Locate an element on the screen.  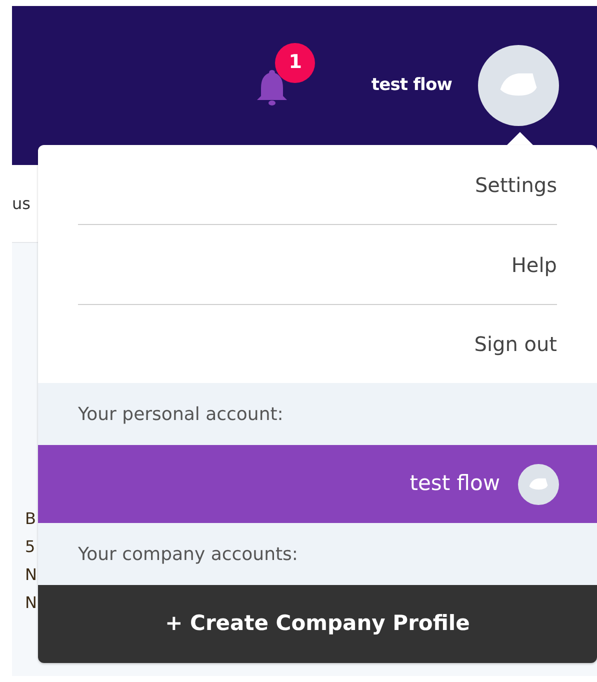
text-fragment: B is located at coordinates (30, 519).